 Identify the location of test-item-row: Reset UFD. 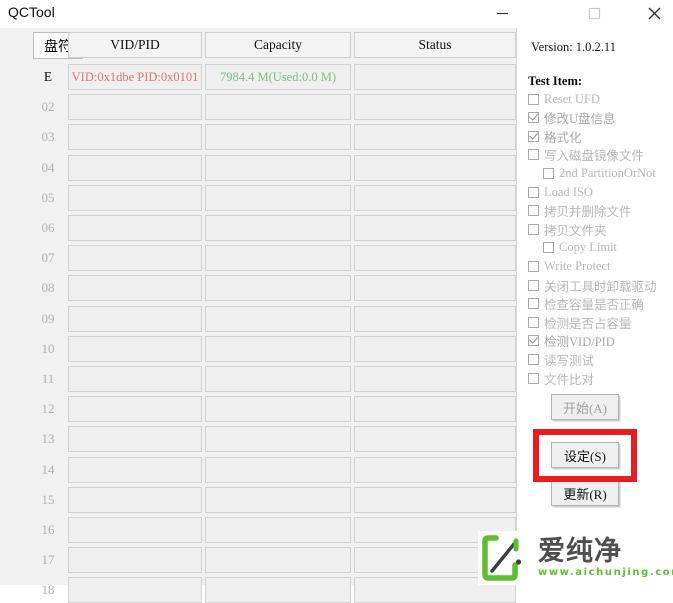
(564, 99).